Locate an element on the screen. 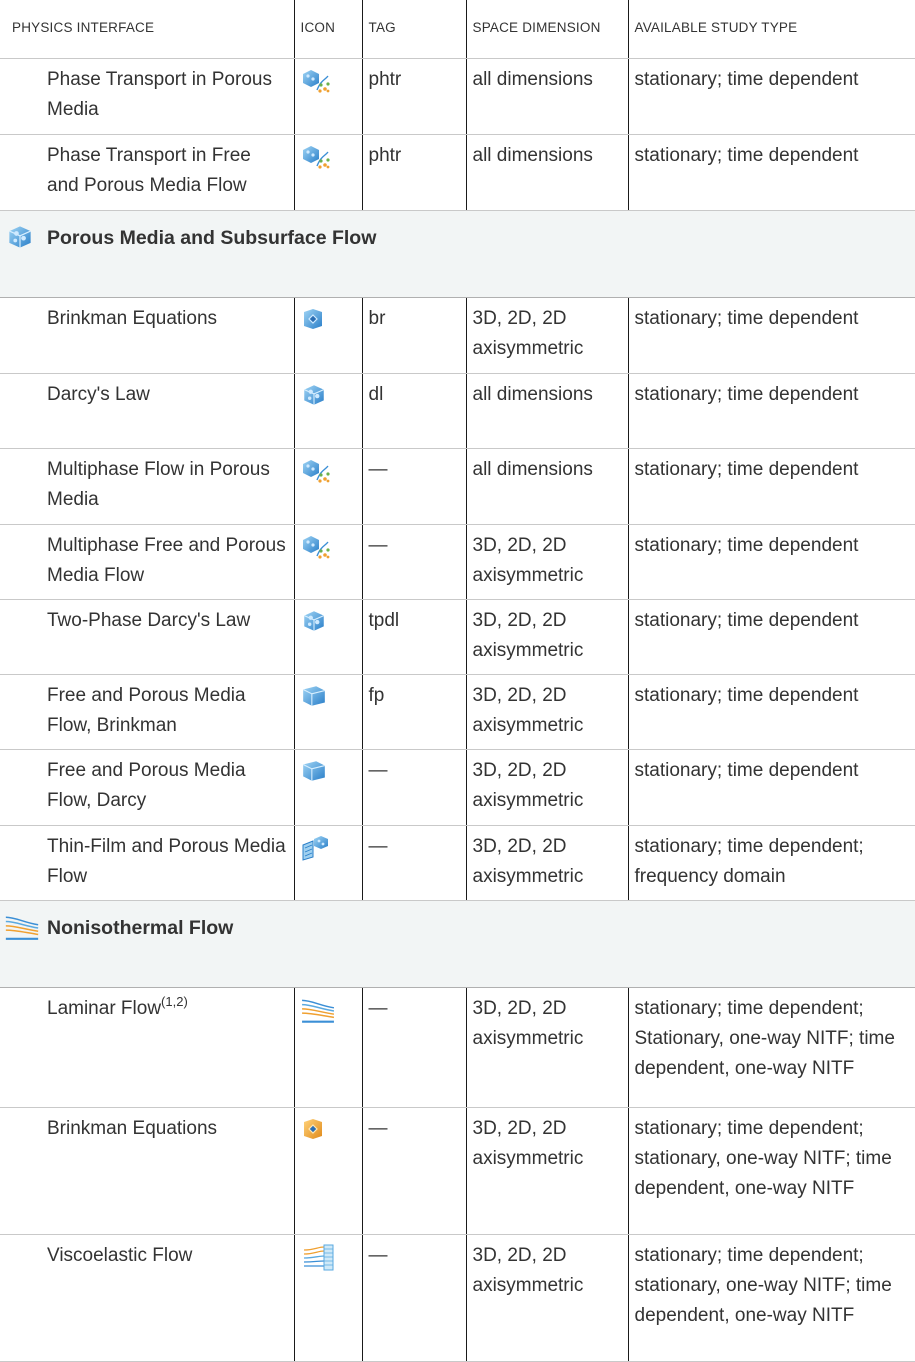 The image size is (915, 1362). header-tag: TAG is located at coordinates (414, 29).